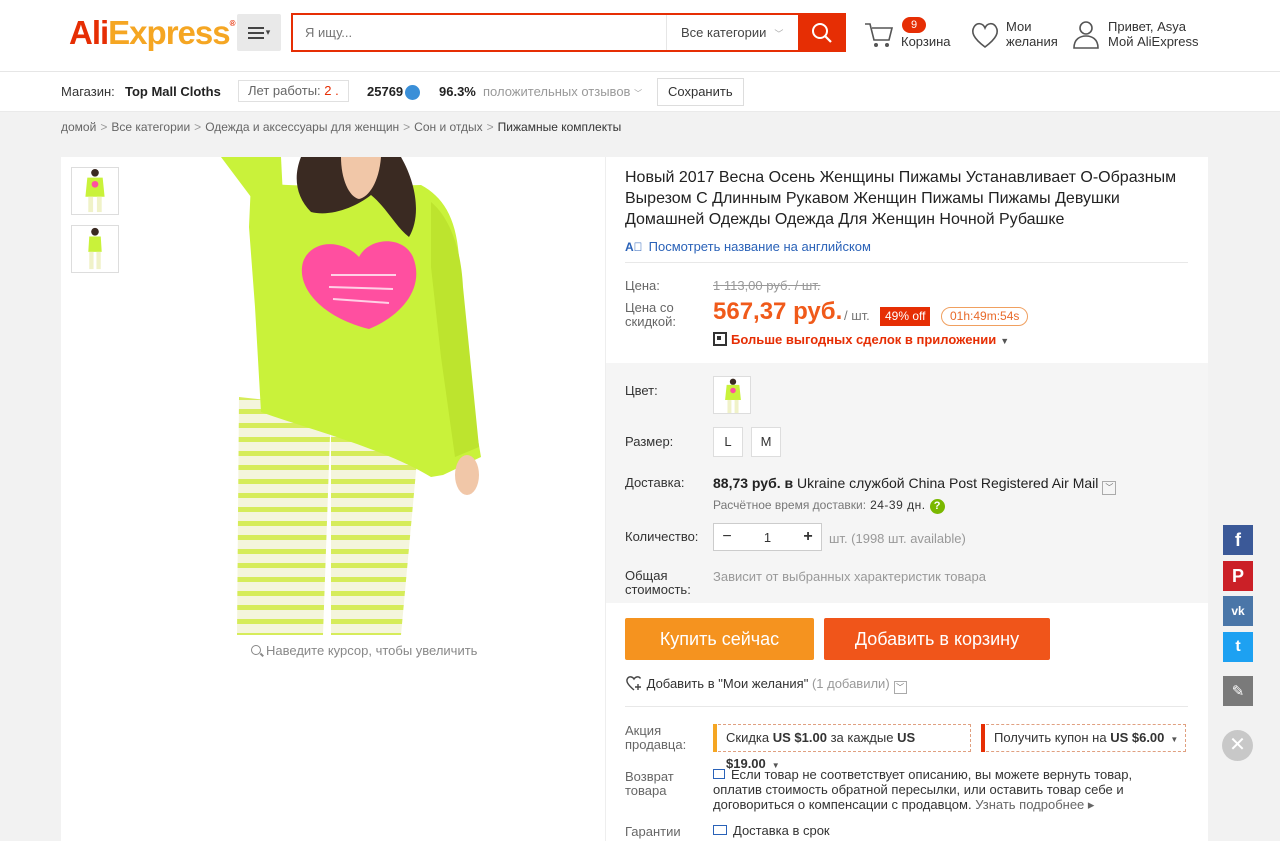 This screenshot has width=1280, height=841. What do you see at coordinates (634, 247) in the screenshot?
I see `translate-icon: A⃝` at bounding box center [634, 247].